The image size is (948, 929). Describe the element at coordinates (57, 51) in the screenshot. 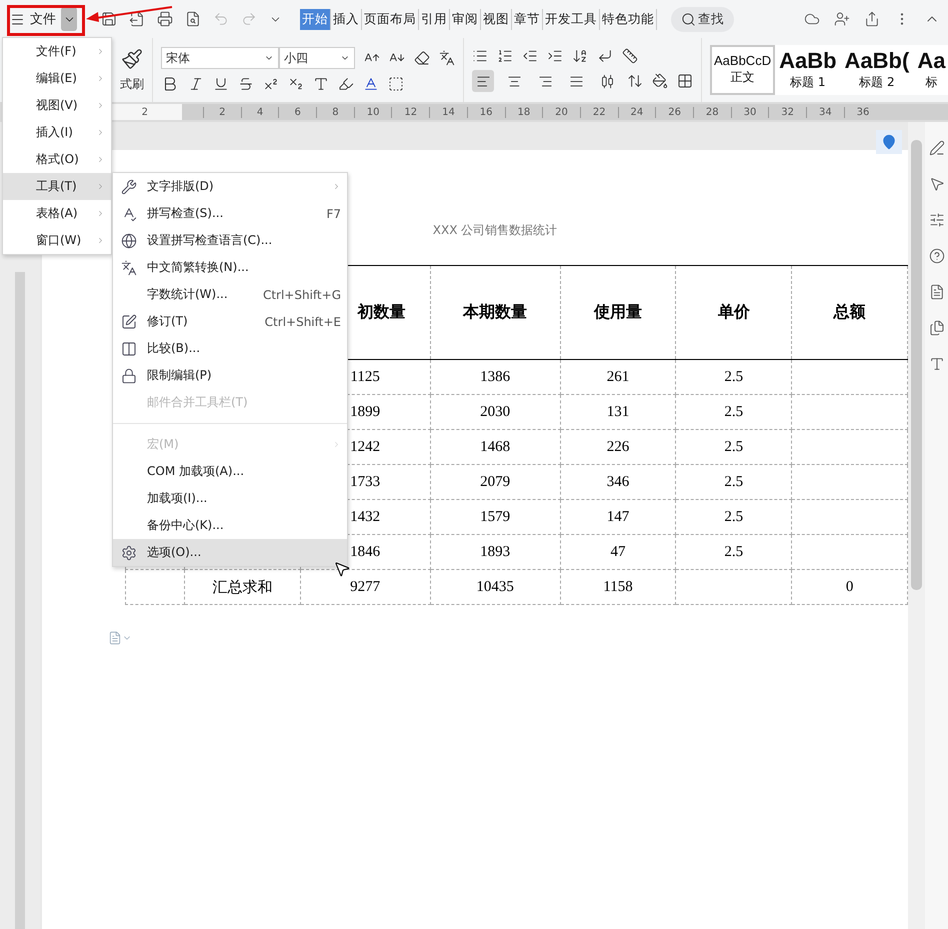

I see `menu-item: 文件(F)` at that location.